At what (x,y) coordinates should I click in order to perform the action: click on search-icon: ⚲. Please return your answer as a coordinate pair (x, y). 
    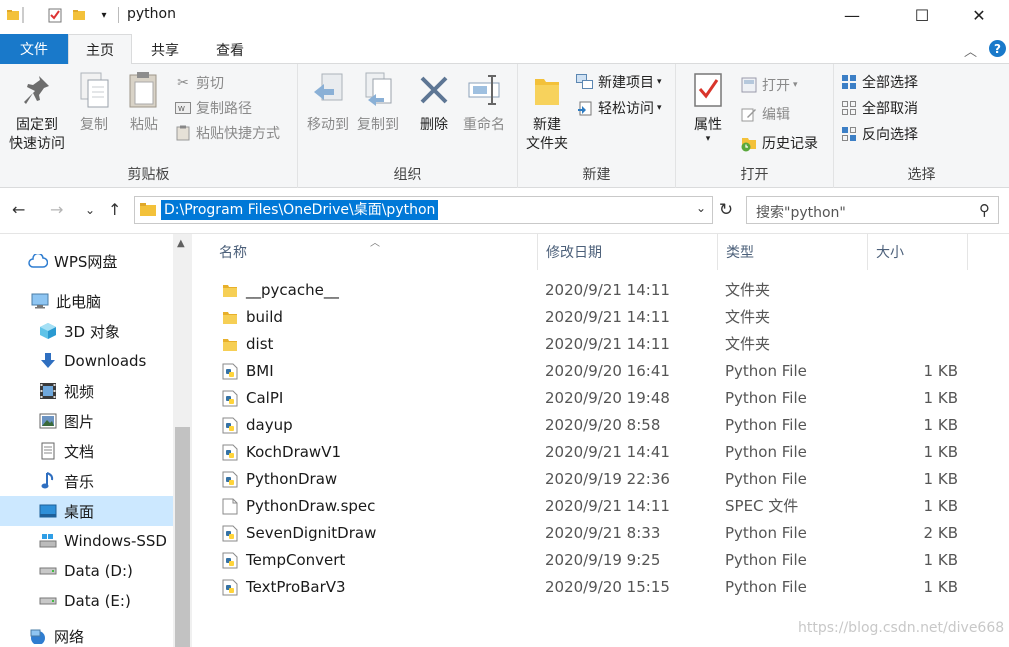
    Looking at the image, I should click on (984, 210).